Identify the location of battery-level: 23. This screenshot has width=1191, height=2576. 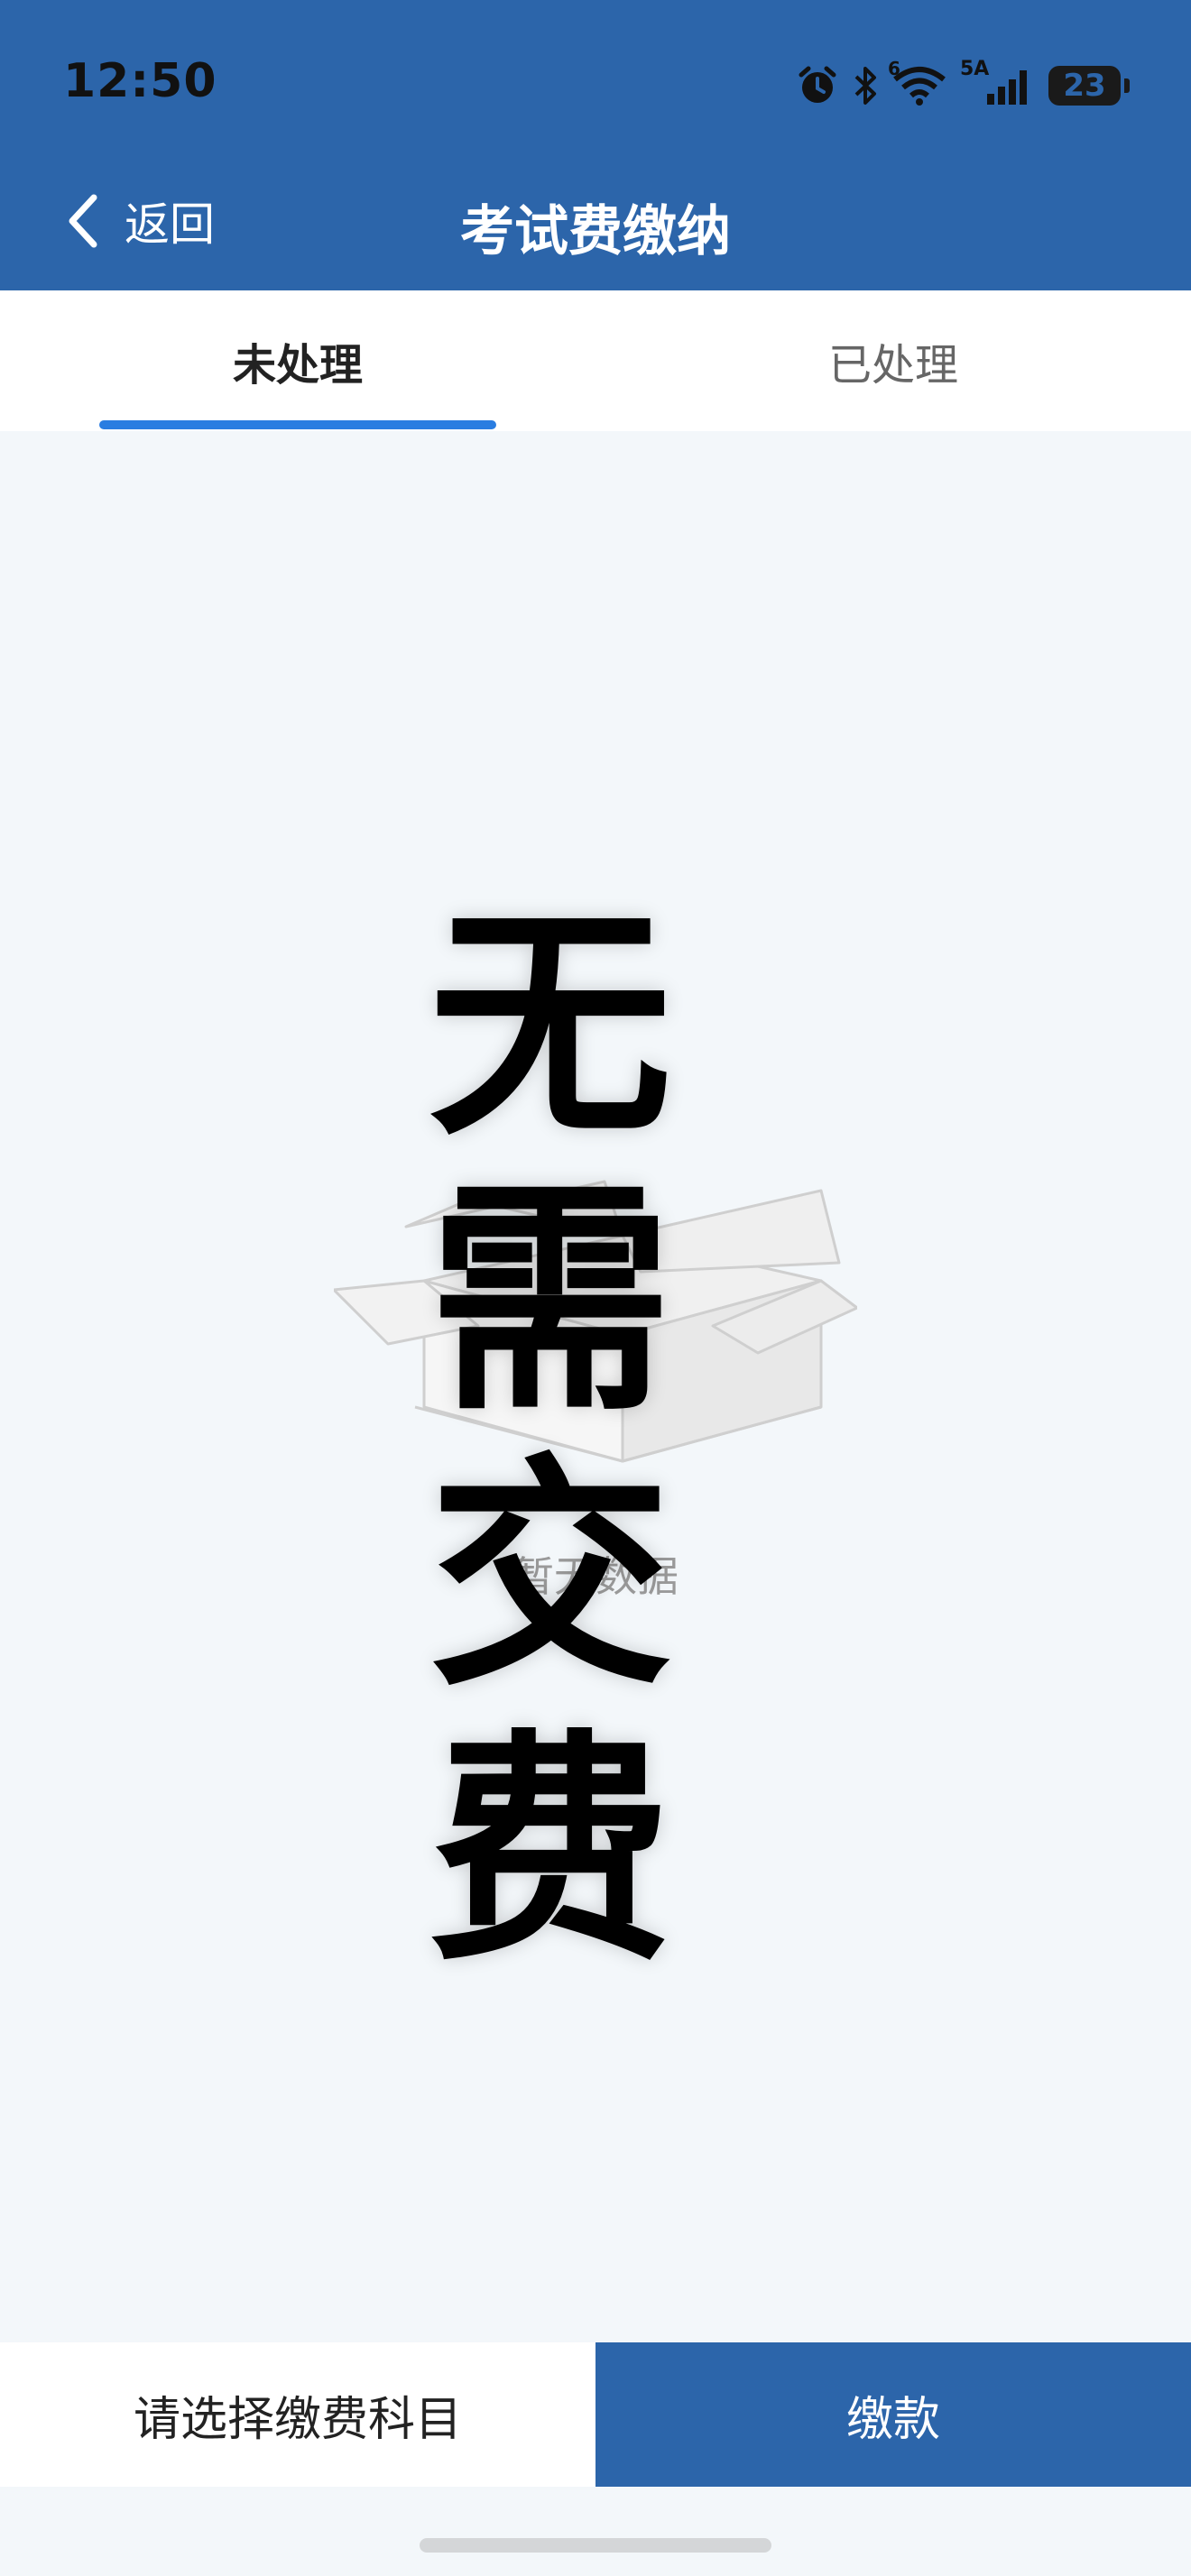
(1084, 86).